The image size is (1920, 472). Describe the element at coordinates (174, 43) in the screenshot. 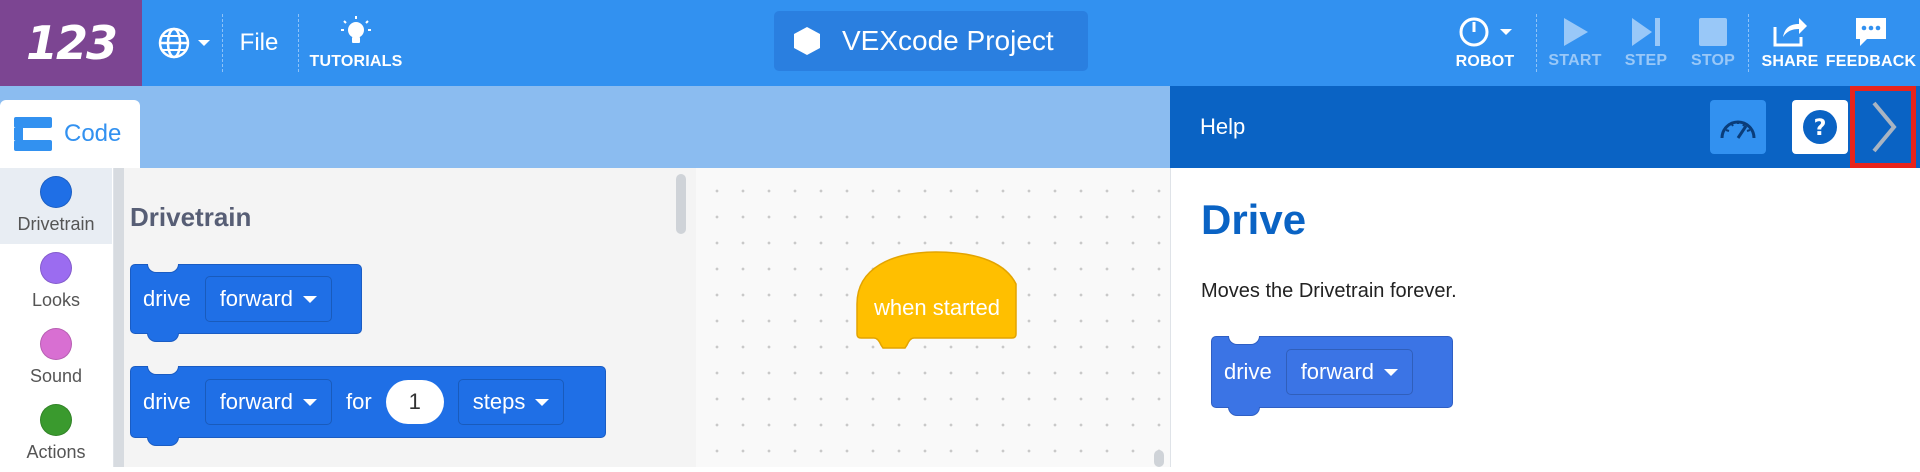

I see `globe-icon` at that location.